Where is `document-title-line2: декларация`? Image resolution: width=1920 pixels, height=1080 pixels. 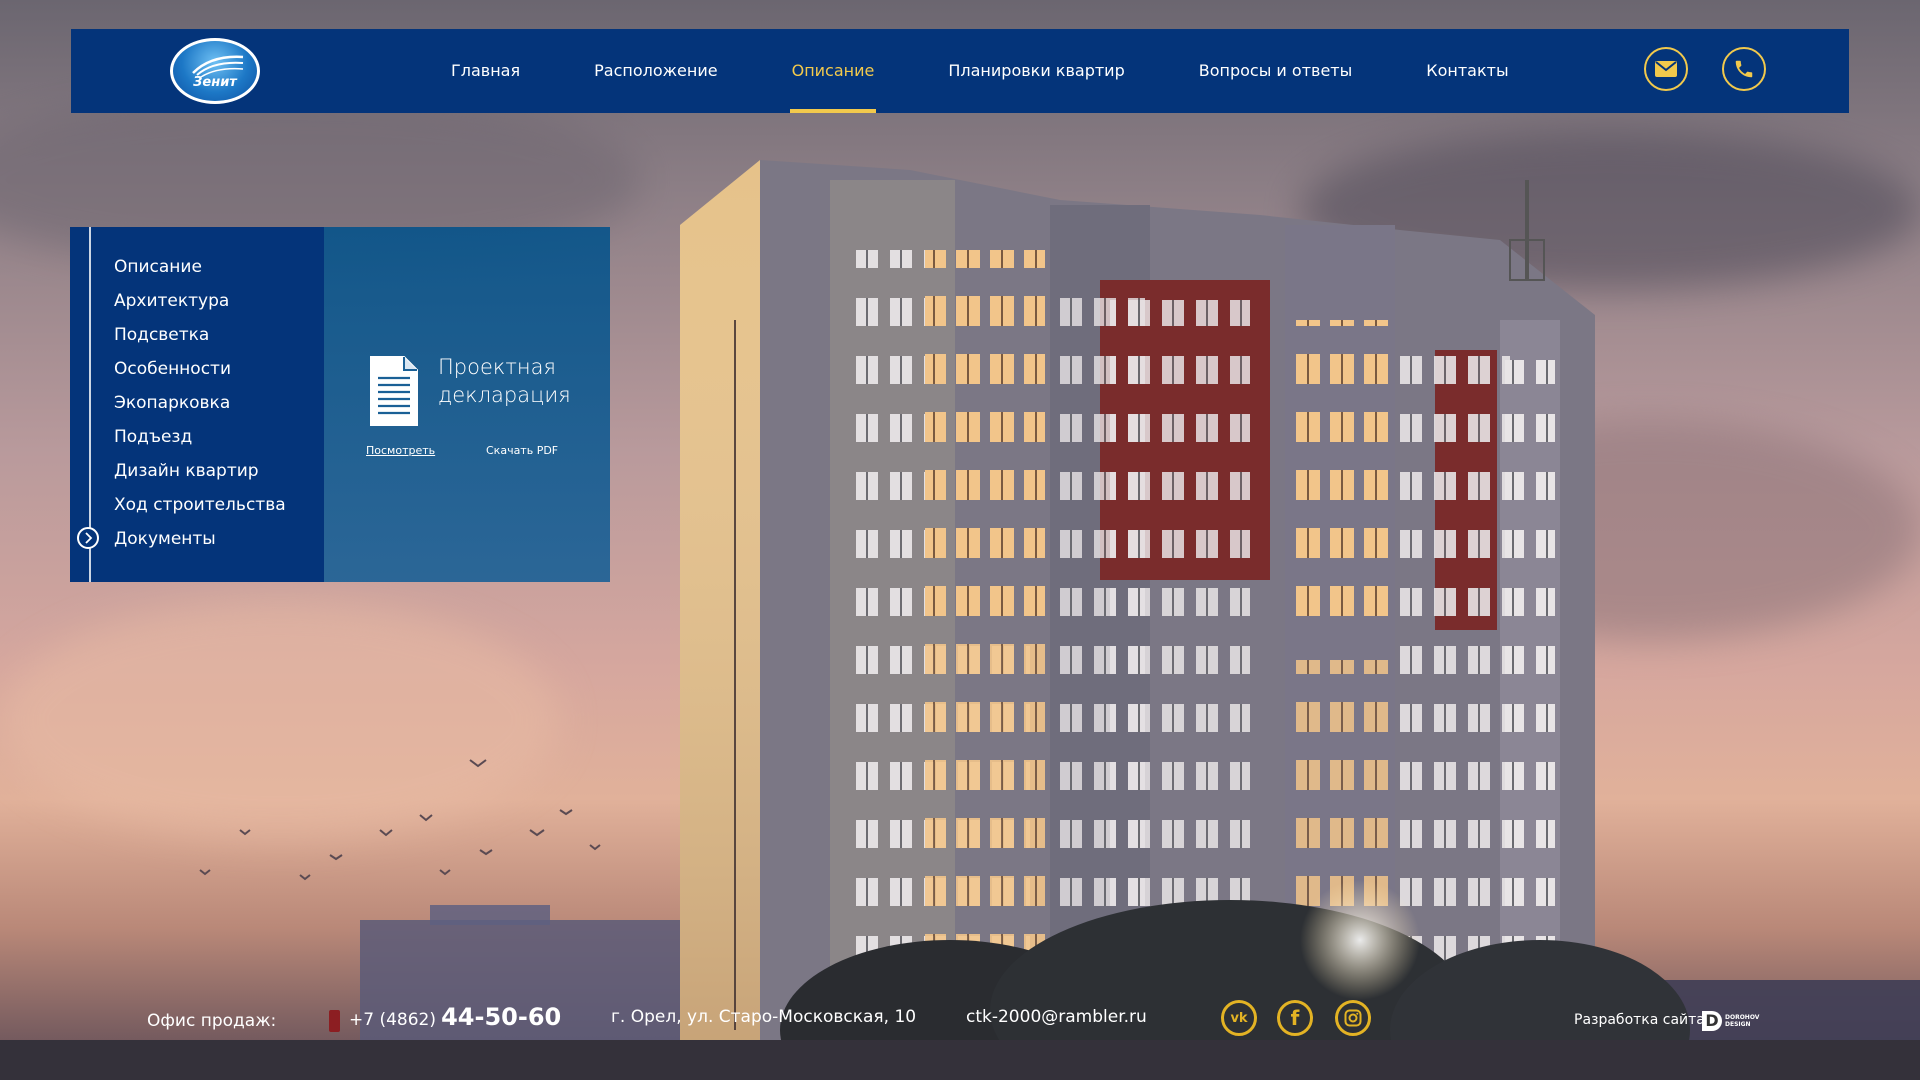
document-title-line2: декларация is located at coordinates (504, 395).